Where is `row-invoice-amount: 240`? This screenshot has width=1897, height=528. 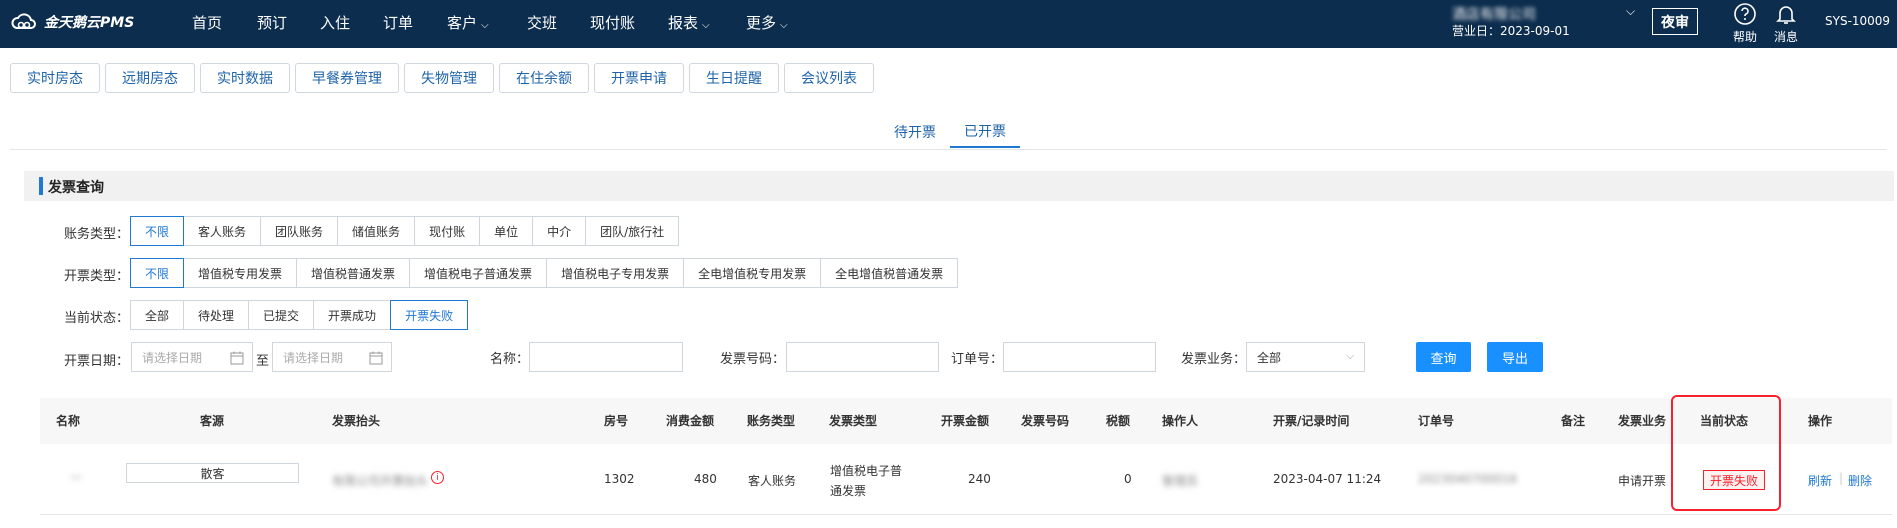 row-invoice-amount: 240 is located at coordinates (979, 479).